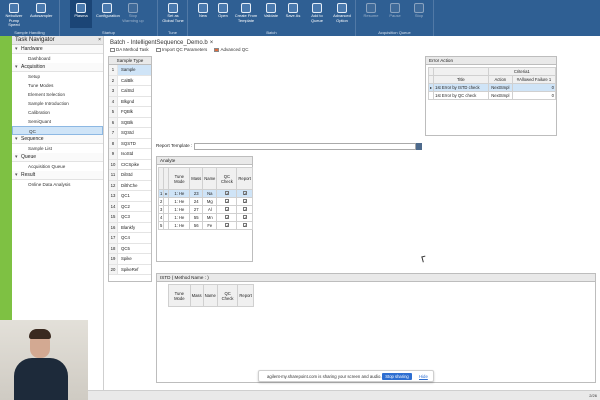 This screenshot has width=600, height=400. Describe the element at coordinates (395, 11) in the screenshot. I see `pause-button: Pause` at that location.